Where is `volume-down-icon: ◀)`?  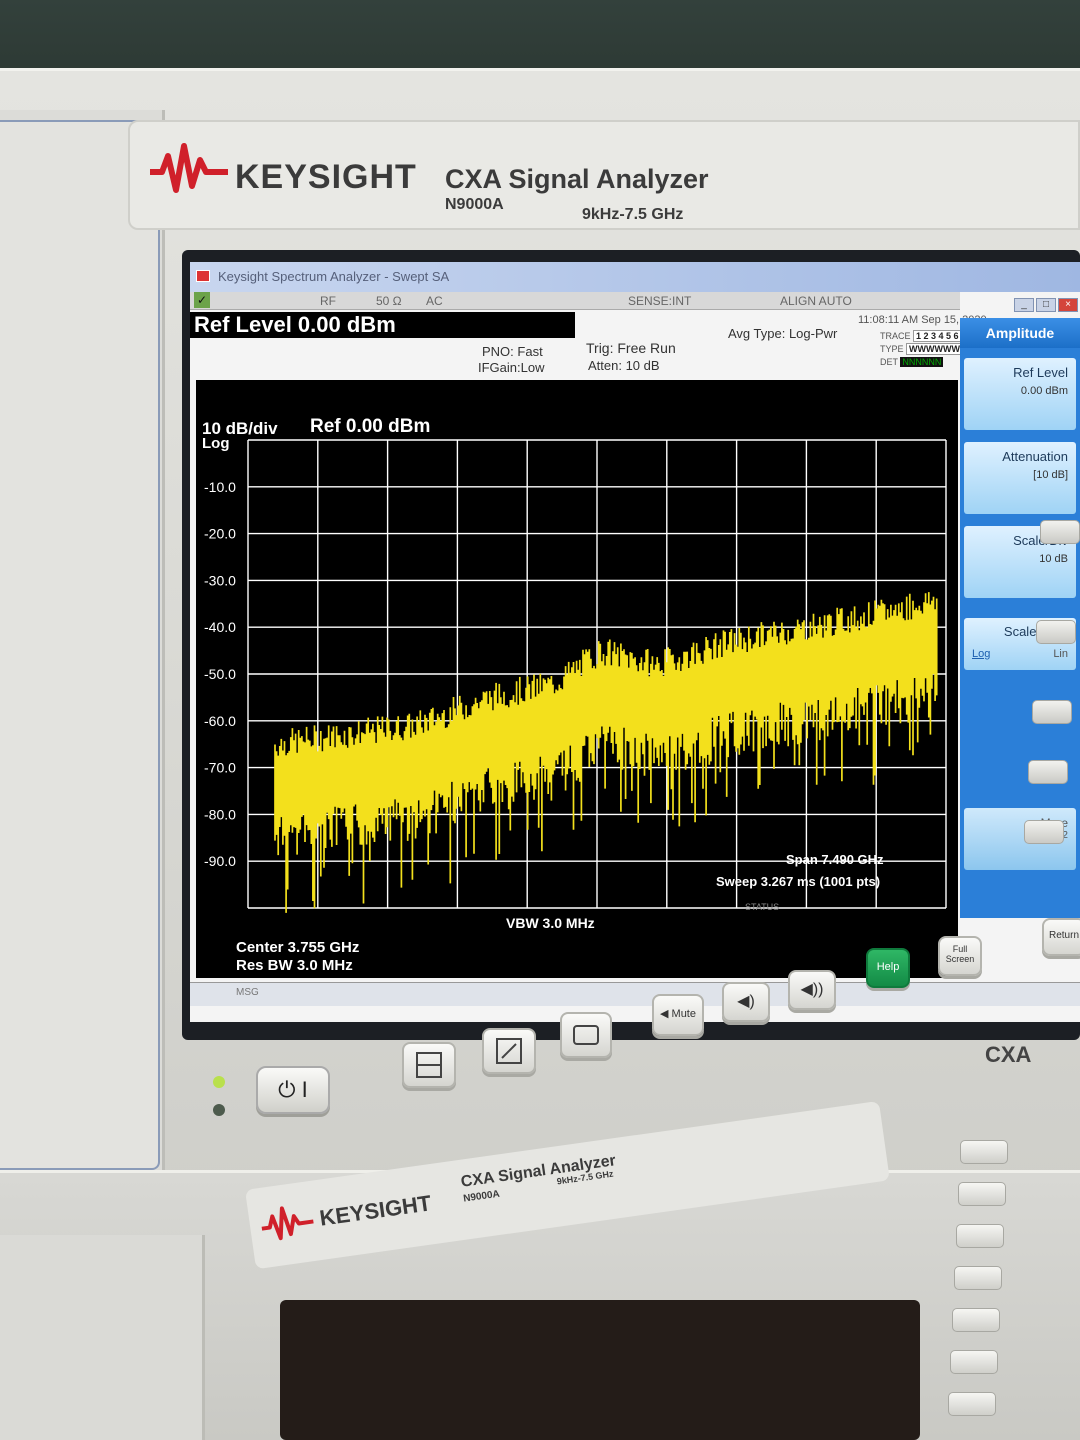
volume-down-icon: ◀) is located at coordinates (746, 1001).